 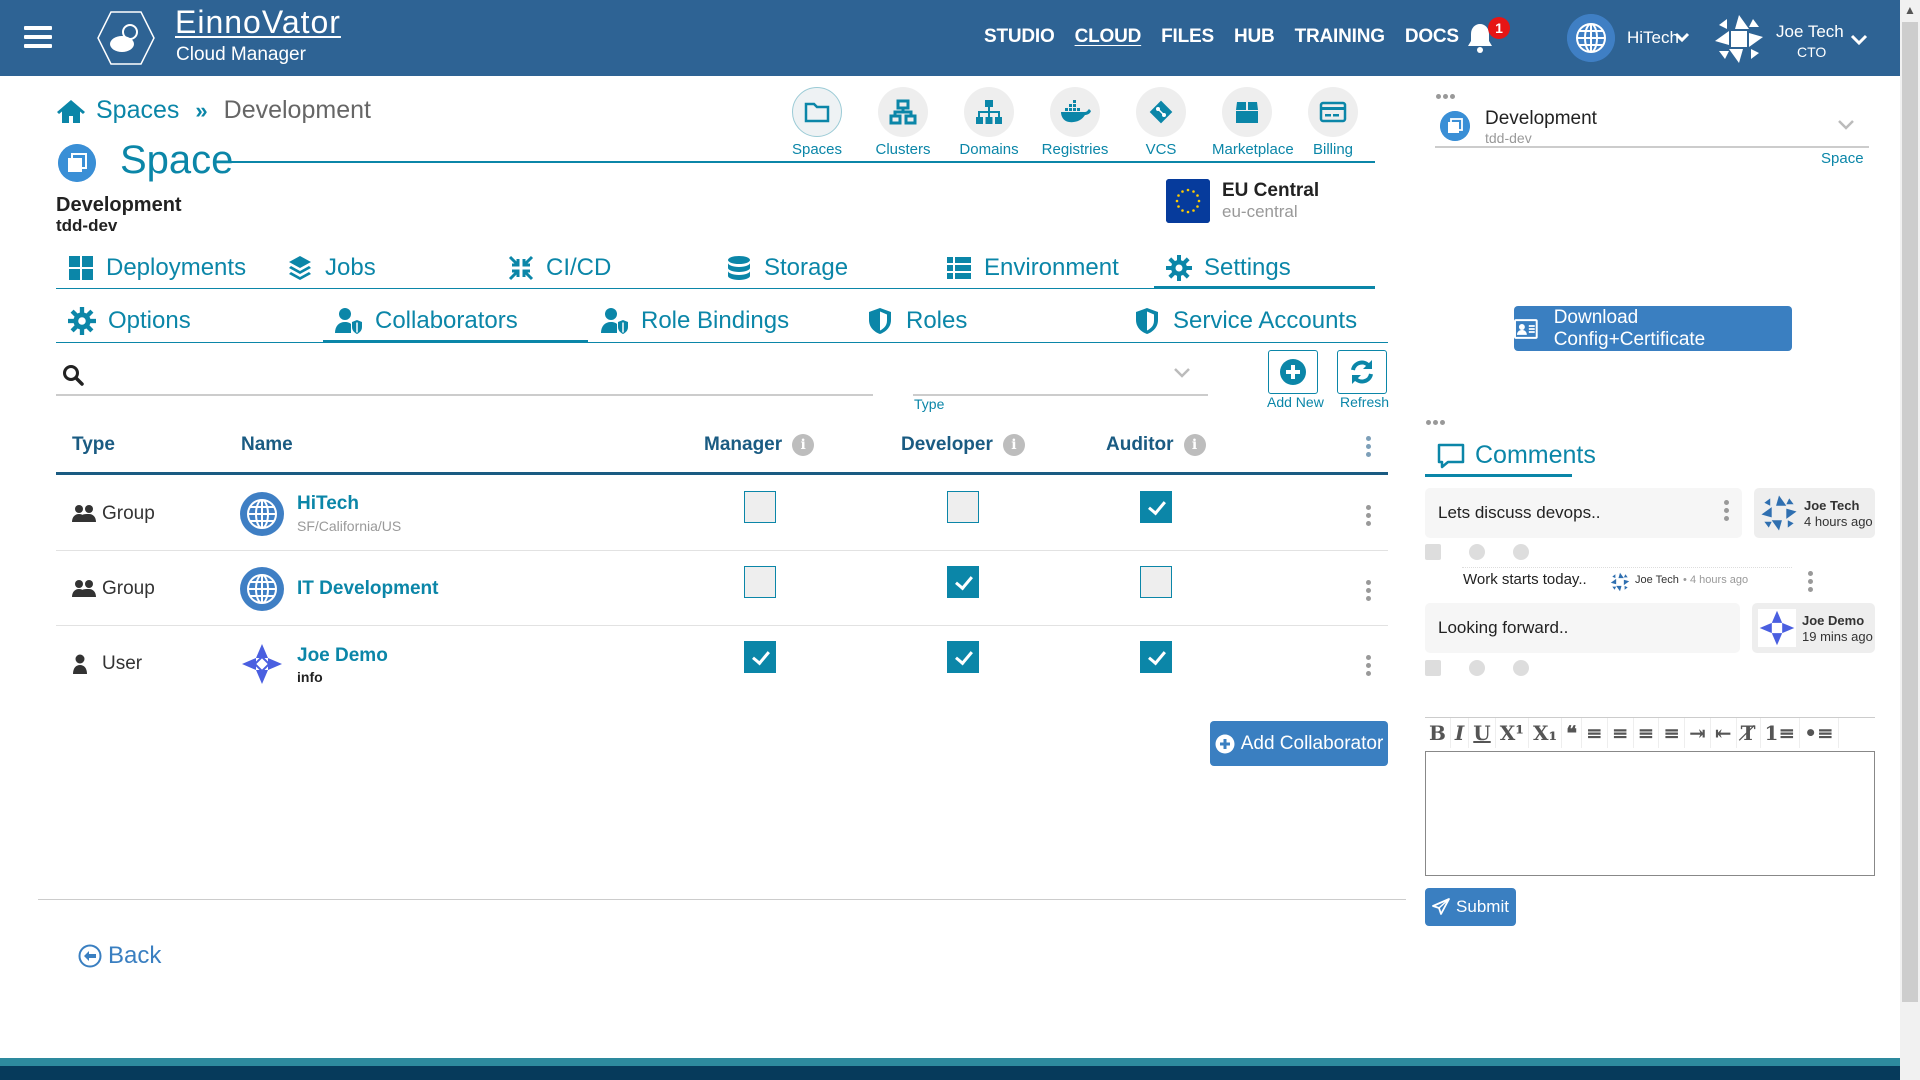 I want to click on outdent-button: ⇤, so click(x=1724, y=733).